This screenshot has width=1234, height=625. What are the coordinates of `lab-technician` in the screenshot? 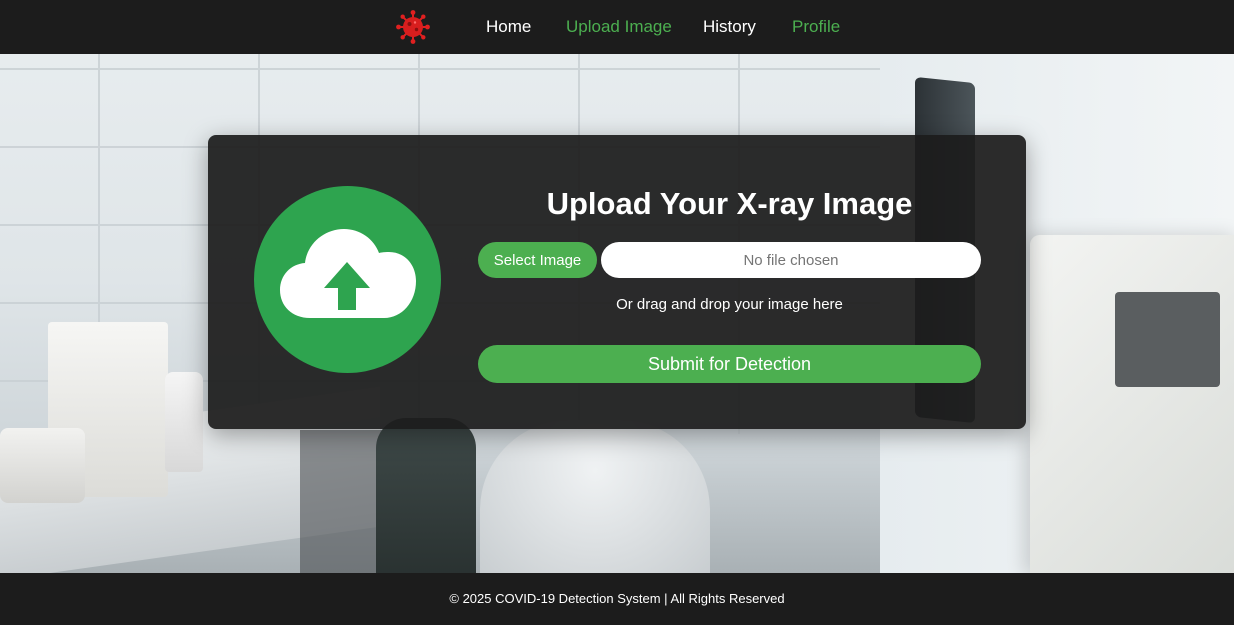 It's located at (595, 505).